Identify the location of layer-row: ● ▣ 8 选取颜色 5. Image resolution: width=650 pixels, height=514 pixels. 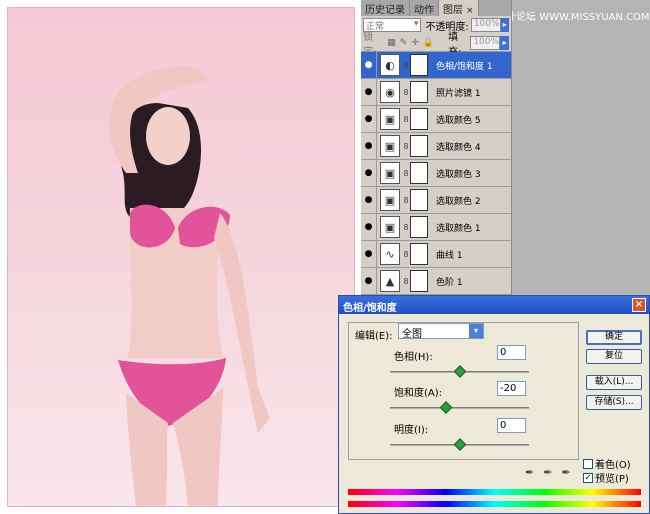
(436, 119).